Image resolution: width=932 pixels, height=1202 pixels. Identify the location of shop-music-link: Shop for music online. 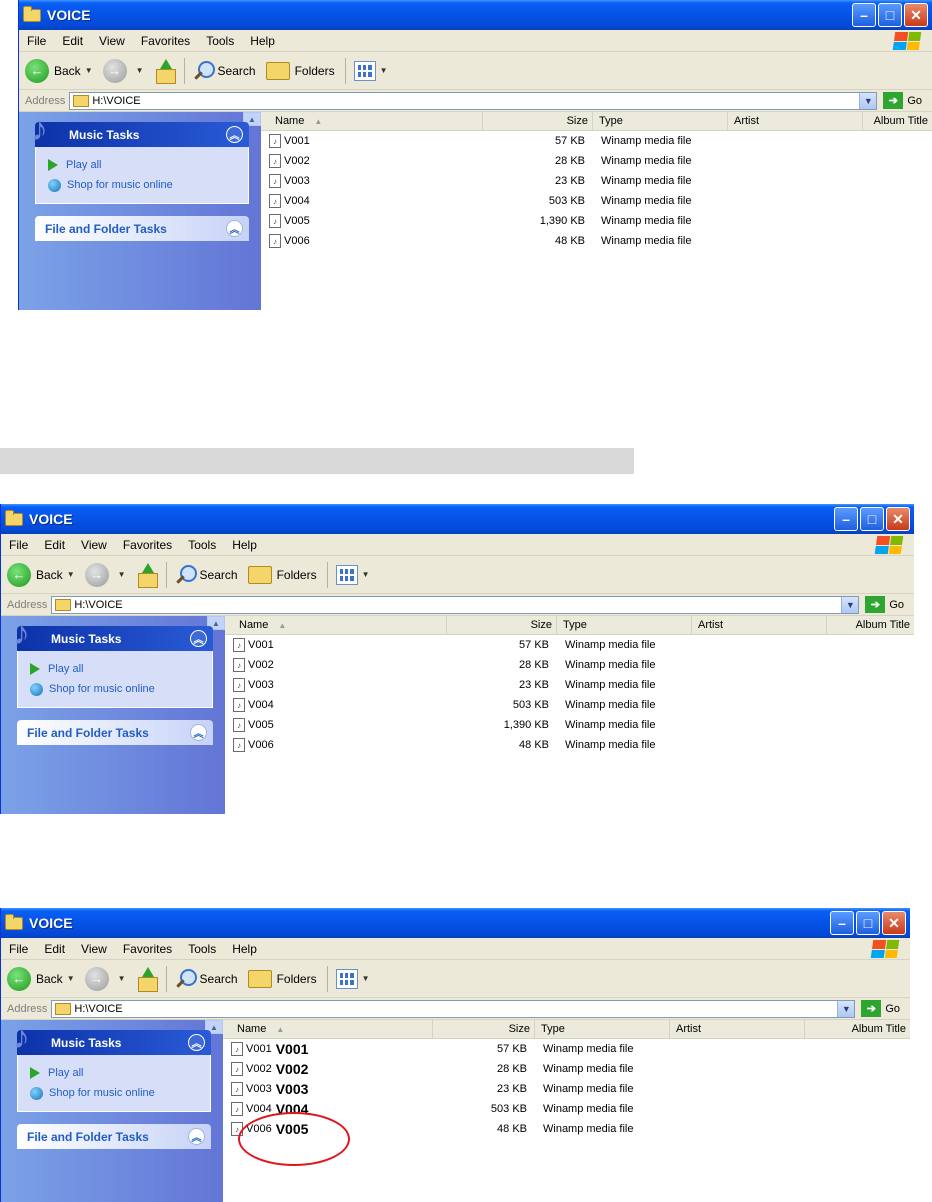
(117, 689).